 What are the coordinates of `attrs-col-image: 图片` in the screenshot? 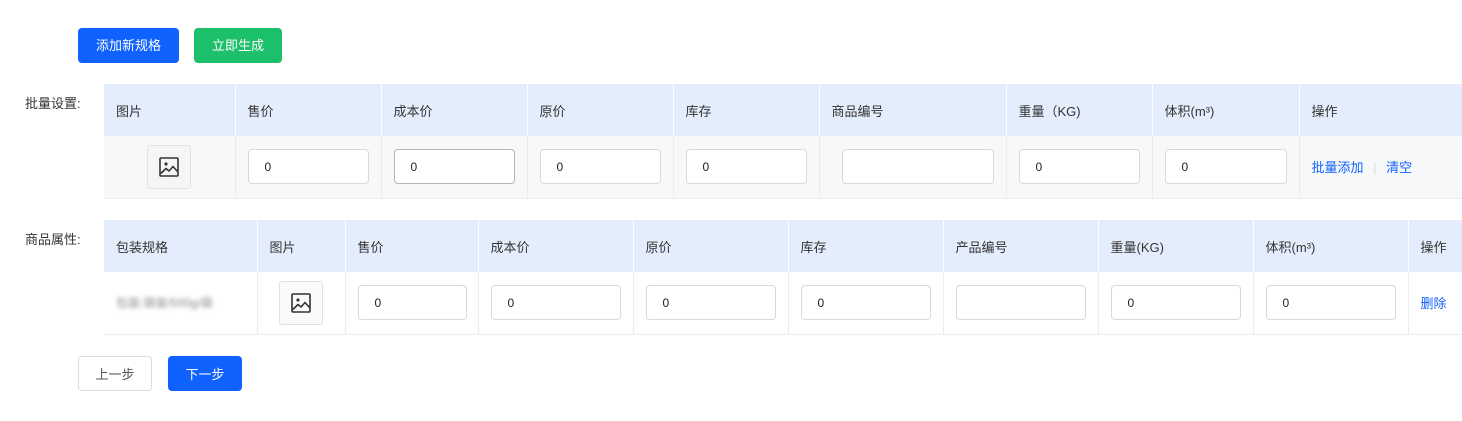 It's located at (301, 246).